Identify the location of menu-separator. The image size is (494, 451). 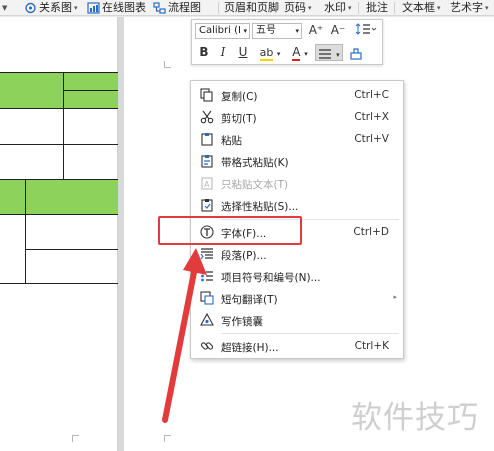
(310, 333).